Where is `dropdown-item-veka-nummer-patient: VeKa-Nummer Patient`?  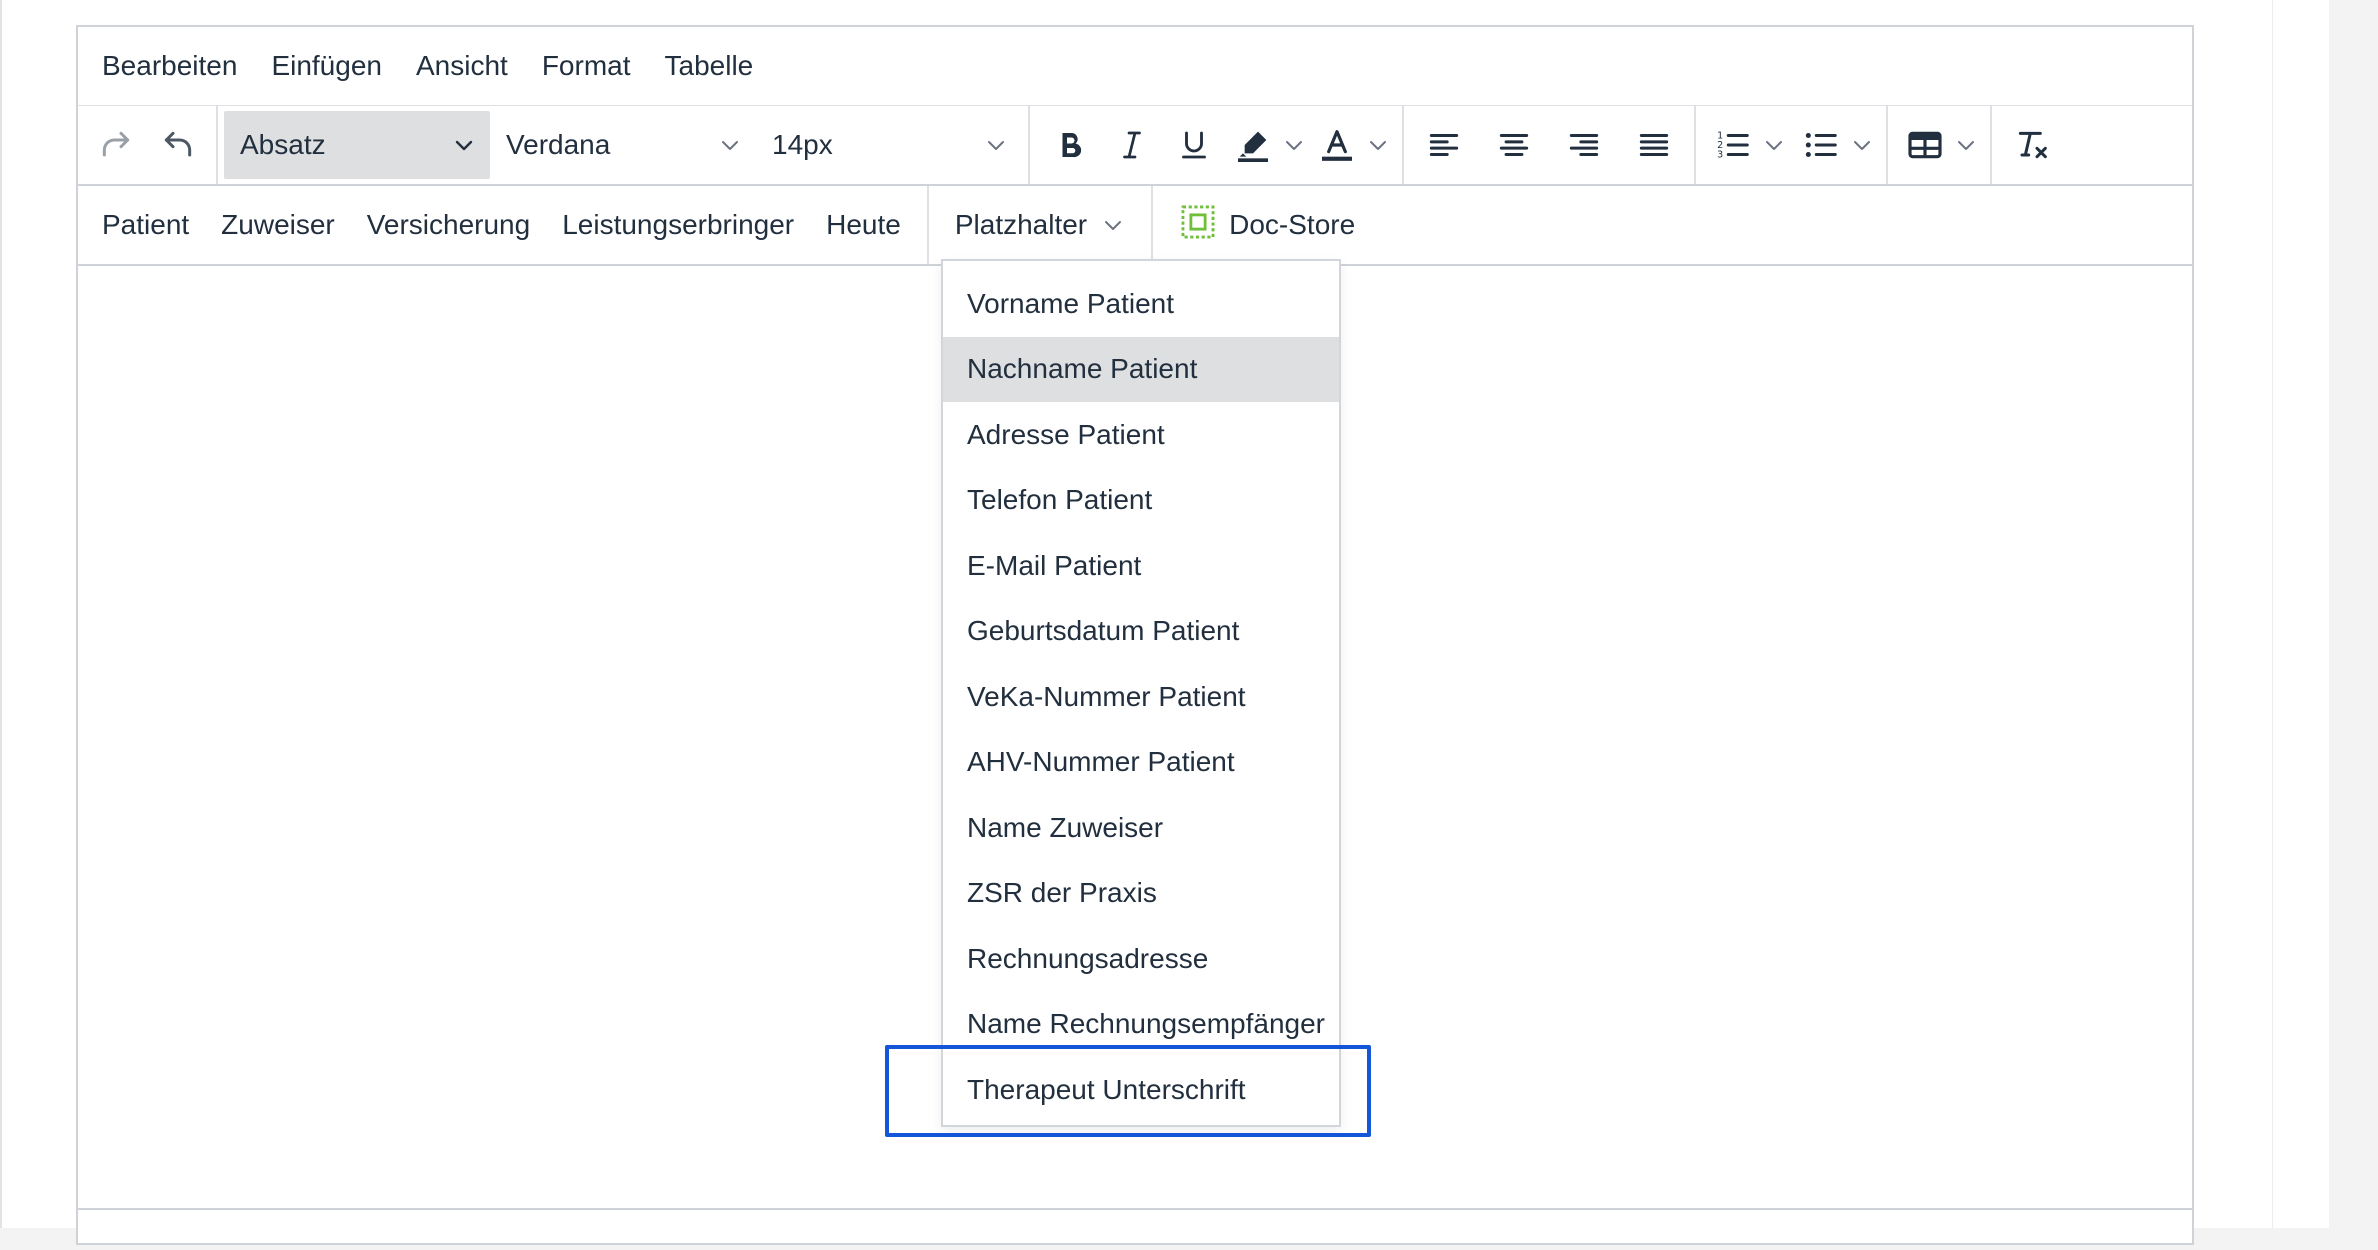 dropdown-item-veka-nummer-patient: VeKa-Nummer Patient is located at coordinates (1141, 697).